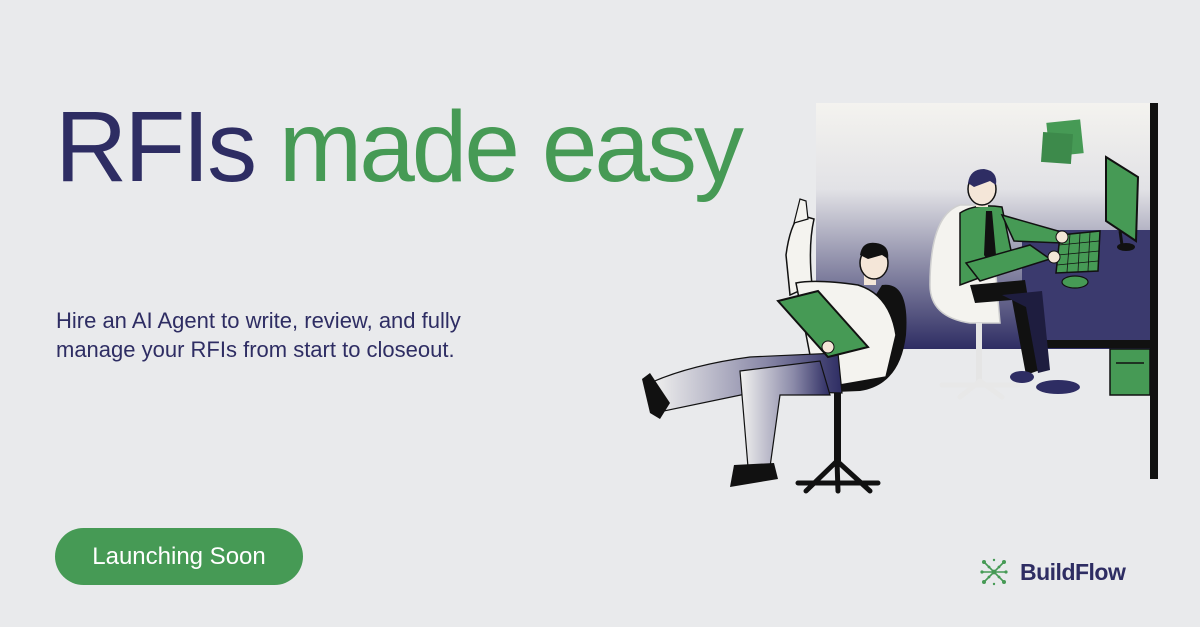 The width and height of the screenshot is (1200, 627). I want to click on brand-logo: BuildFlow, so click(1052, 572).